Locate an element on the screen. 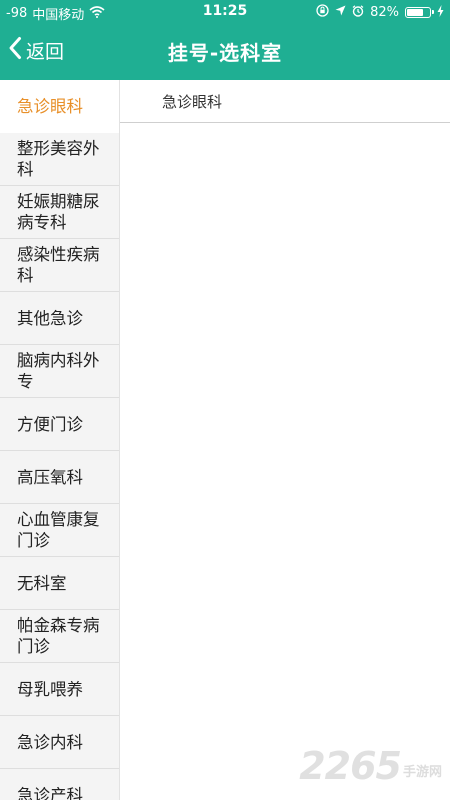 Image resolution: width=450 pixels, height=800 pixels. nav-bar: 返回 挂号-选科室 is located at coordinates (225, 52).